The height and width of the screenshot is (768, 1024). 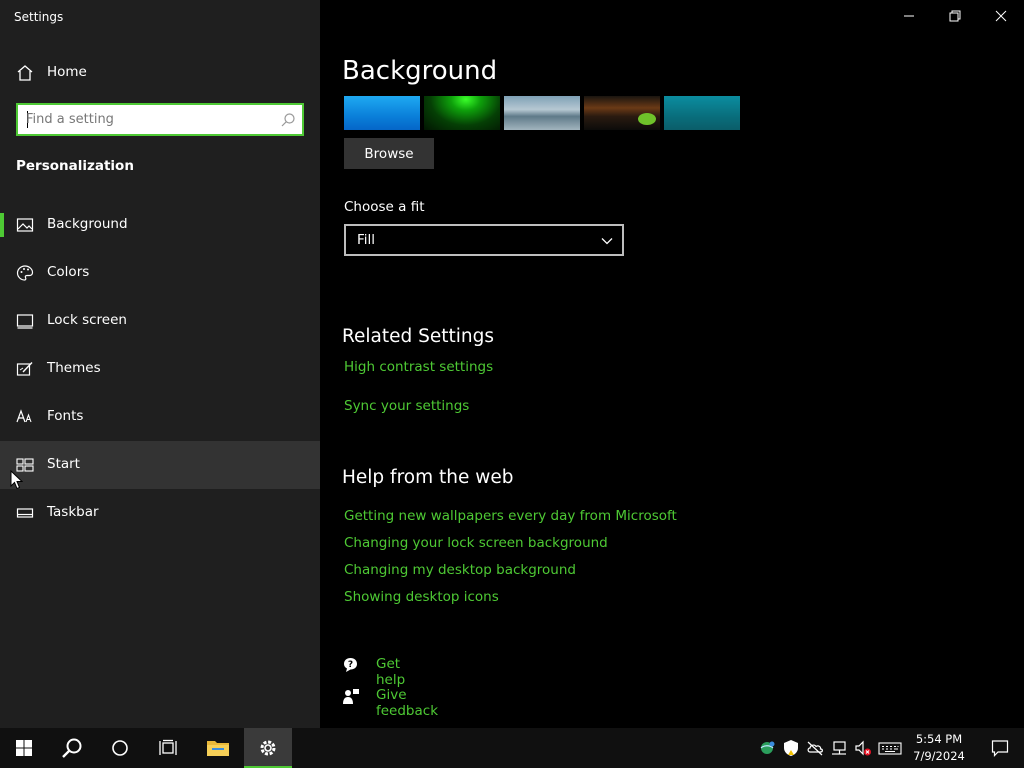 What do you see at coordinates (160, 513) in the screenshot?
I see `sidebar-item-taskbar: Taskbar` at bounding box center [160, 513].